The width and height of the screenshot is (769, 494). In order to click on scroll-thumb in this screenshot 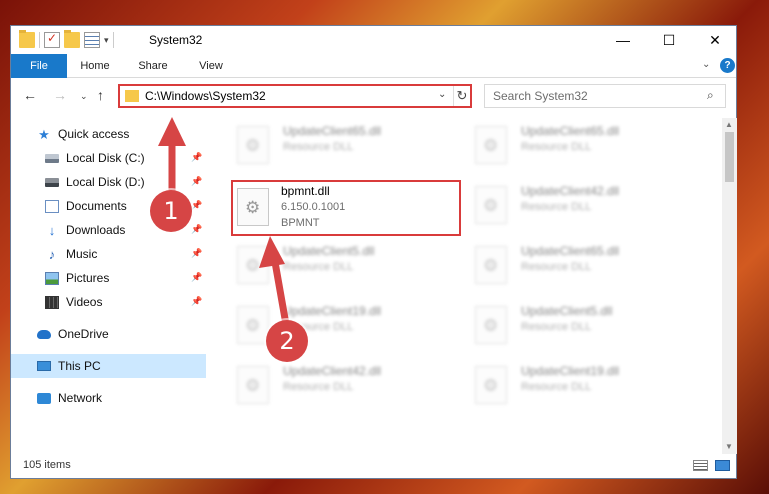, I will do `click(729, 157)`.